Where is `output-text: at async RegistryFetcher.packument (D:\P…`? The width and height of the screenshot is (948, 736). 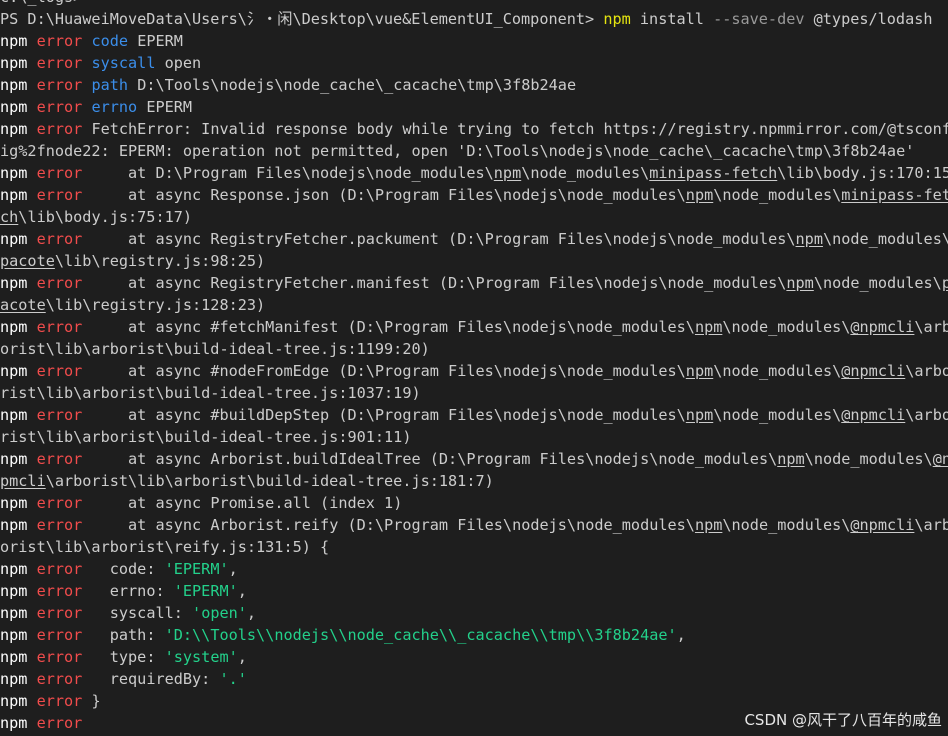 output-text: at async RegistryFetcher.packument (D:\P… is located at coordinates (439, 239).